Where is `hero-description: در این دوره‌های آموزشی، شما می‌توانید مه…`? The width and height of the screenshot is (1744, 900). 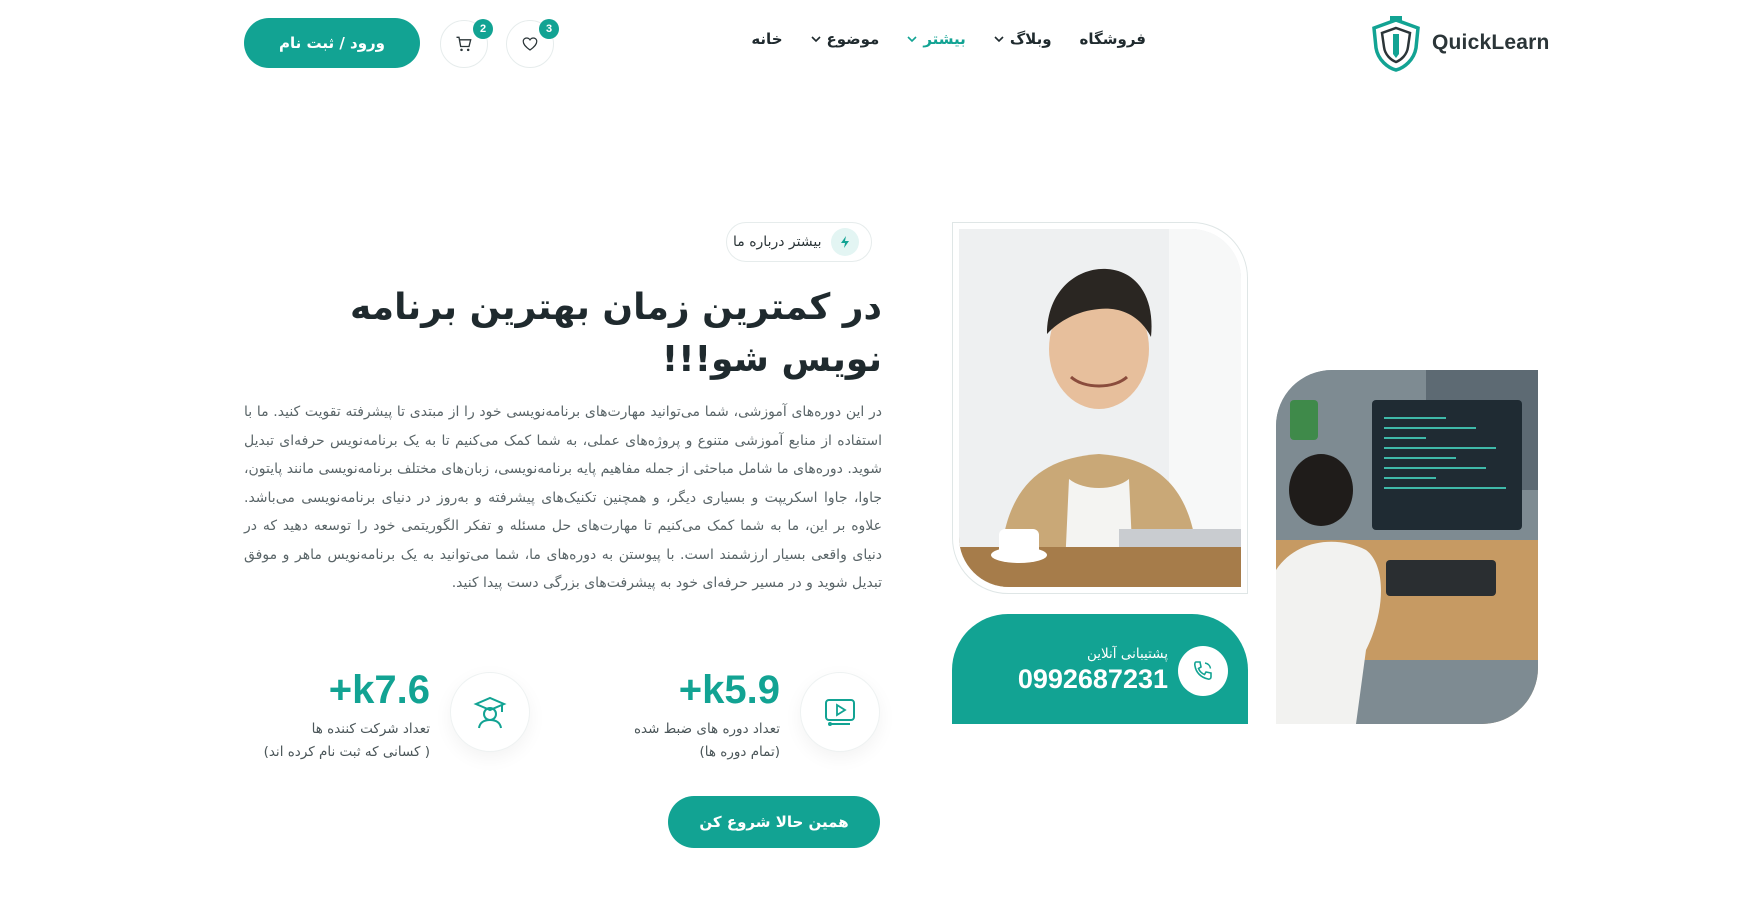 hero-description: در این دوره‌های آموزشی، شما می‌توانید مه… is located at coordinates (563, 497).